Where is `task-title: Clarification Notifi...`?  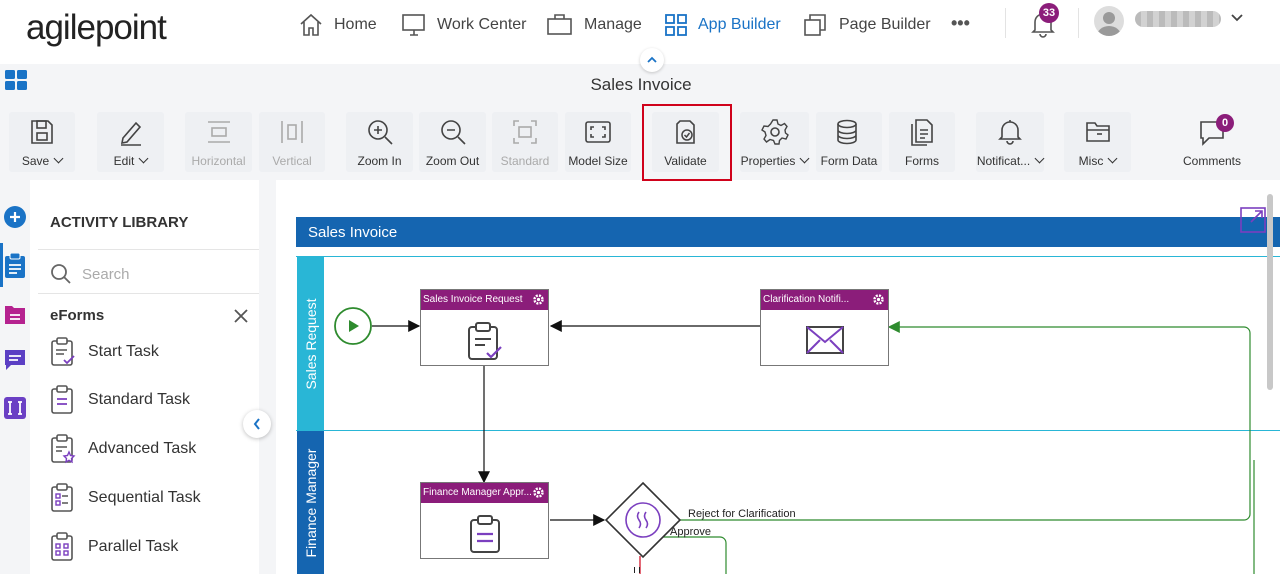 task-title: Clarification Notifi... is located at coordinates (806, 299).